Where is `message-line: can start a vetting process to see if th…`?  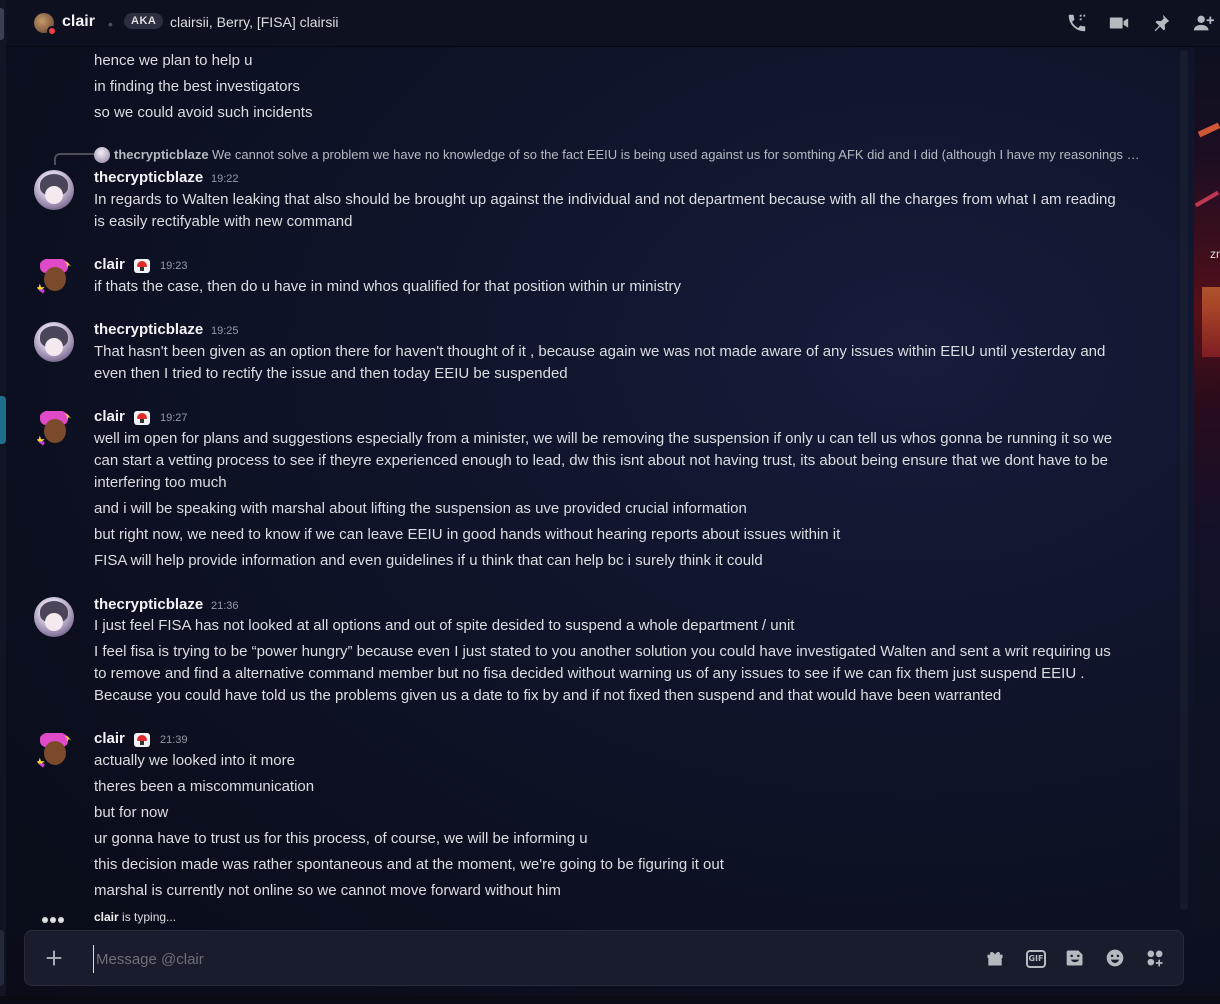
message-line: can start a vetting process to see if th… is located at coordinates (601, 460).